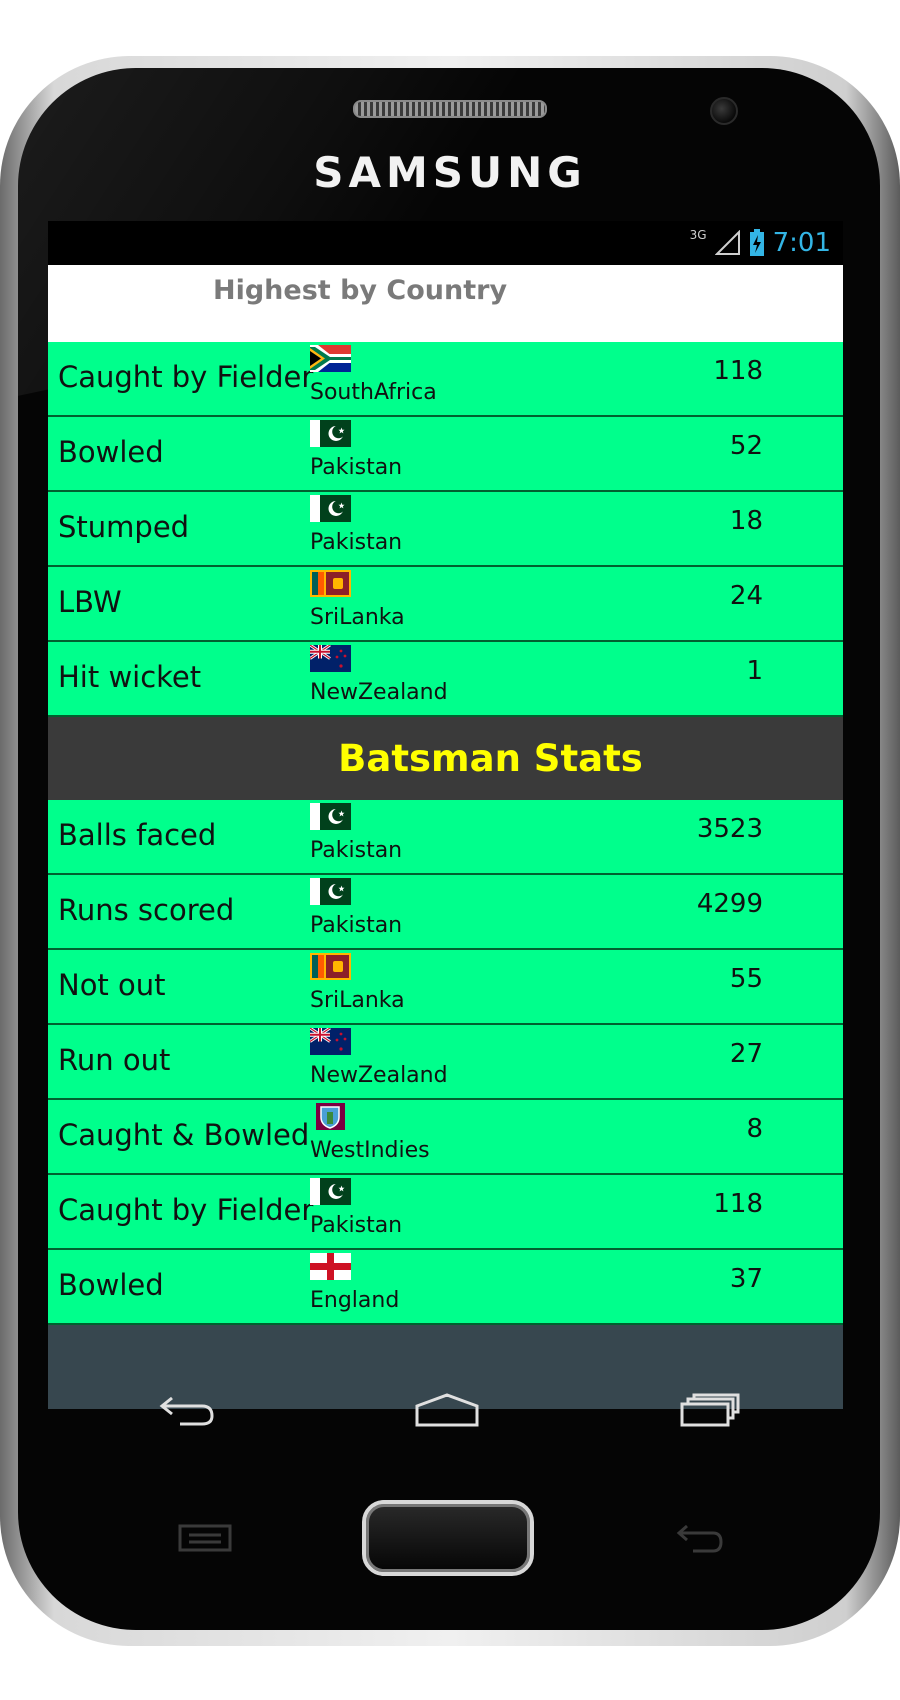 The width and height of the screenshot is (900, 1700). I want to click on stat-value: 37, so click(746, 1279).